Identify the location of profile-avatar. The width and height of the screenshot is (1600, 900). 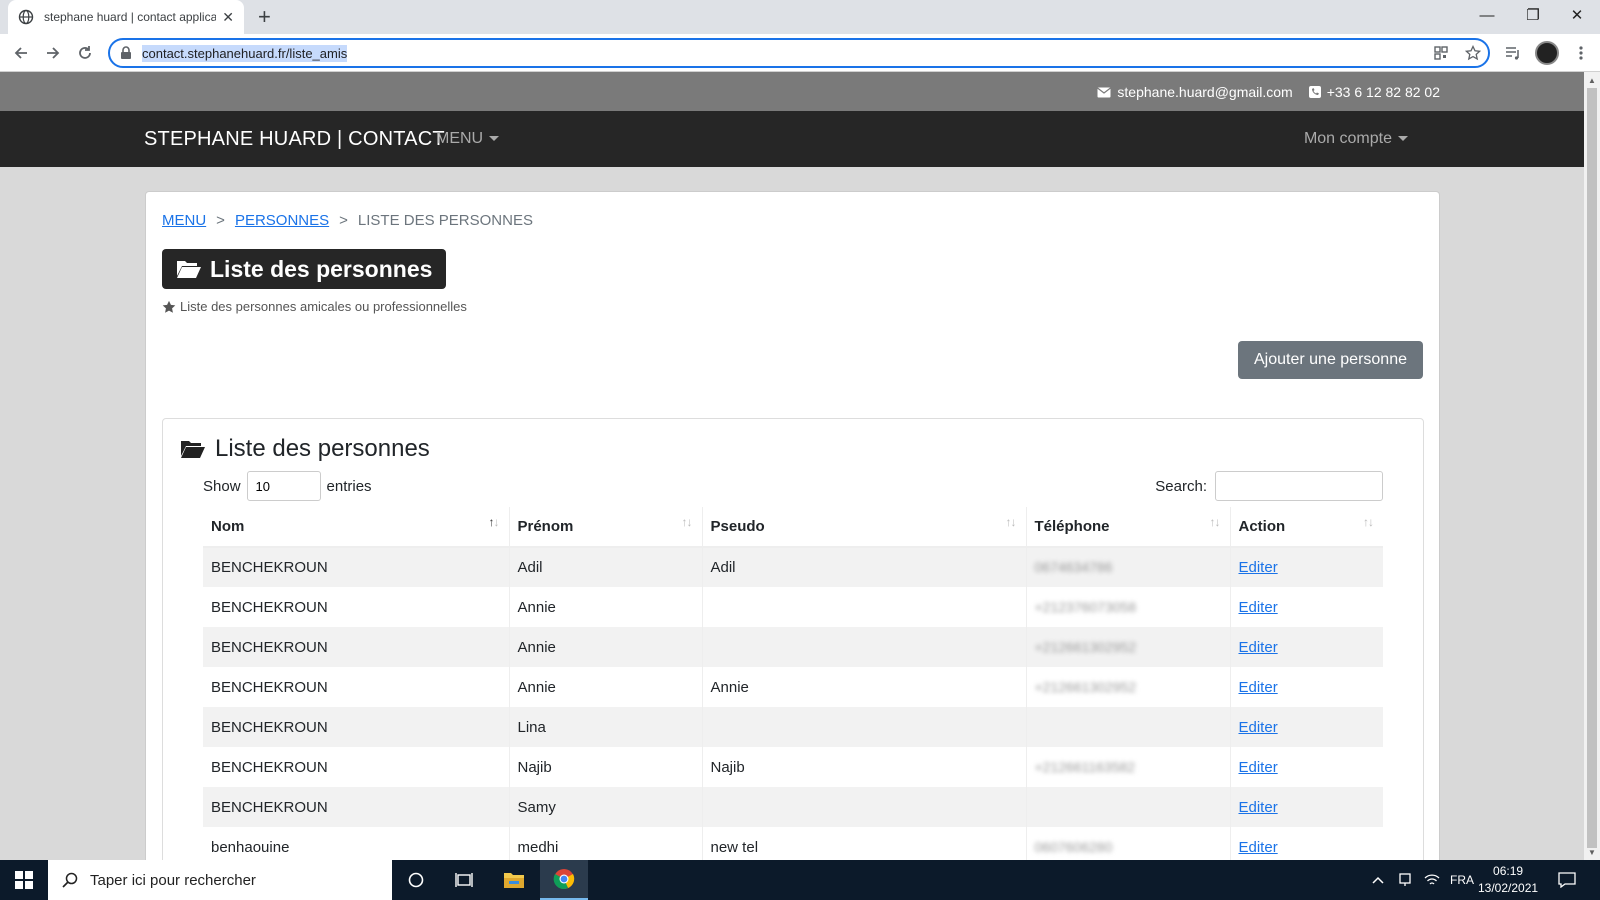
(1547, 53).